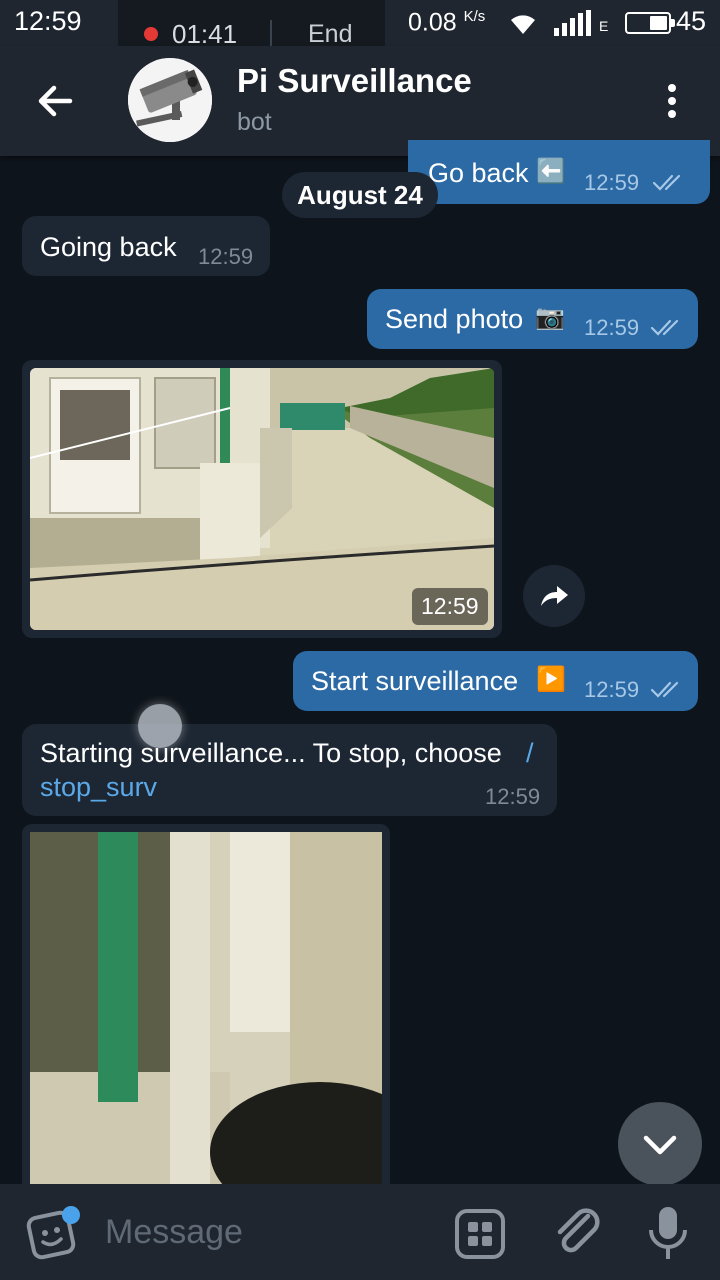 The width and height of the screenshot is (720, 1280). I want to click on photo-time: 12:59, so click(450, 606).